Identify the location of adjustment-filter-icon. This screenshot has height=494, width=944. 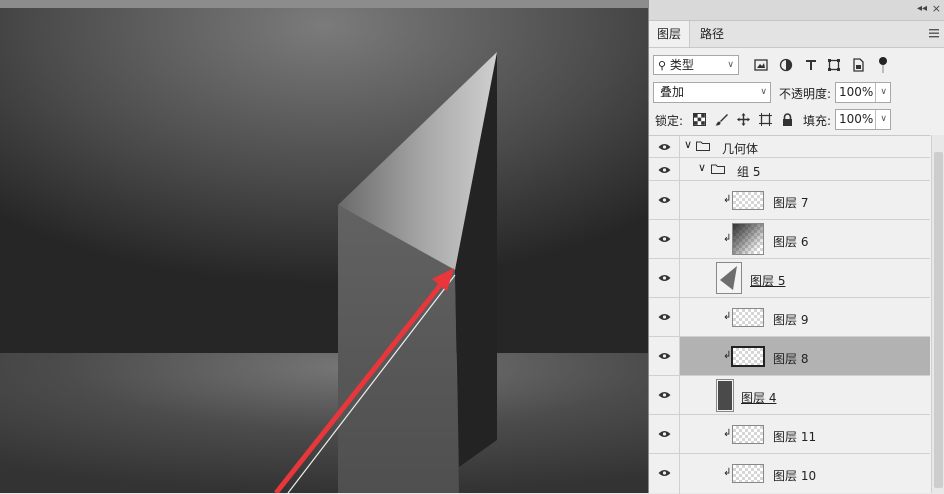
(786, 65).